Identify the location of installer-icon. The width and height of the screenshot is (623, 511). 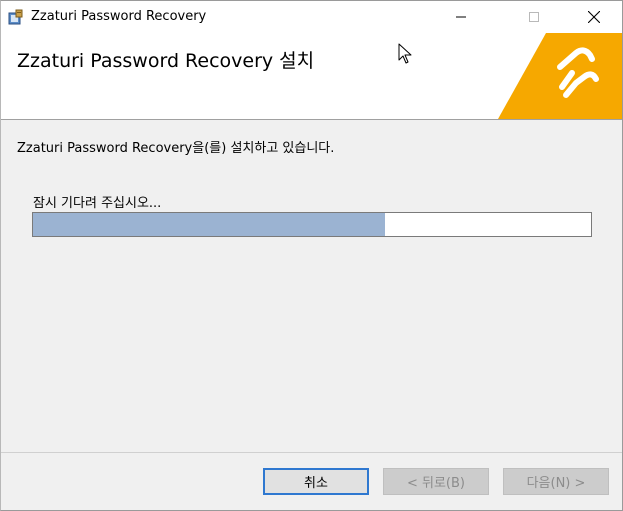
(16, 17).